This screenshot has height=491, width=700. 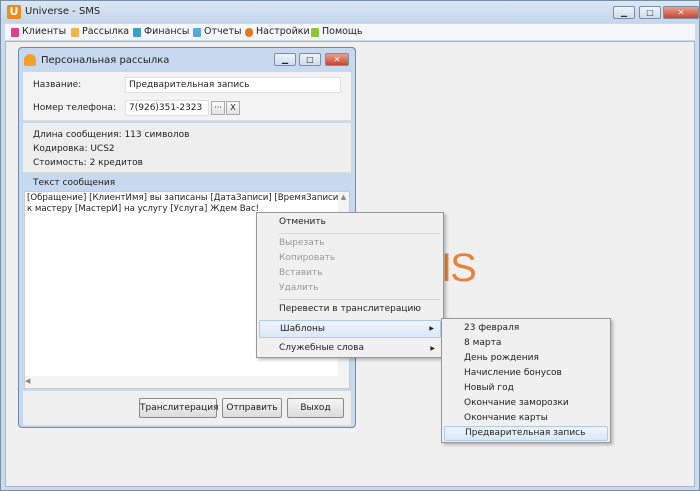 I want to click on cost: Стоимость: 2 кредитов, so click(x=88, y=163).